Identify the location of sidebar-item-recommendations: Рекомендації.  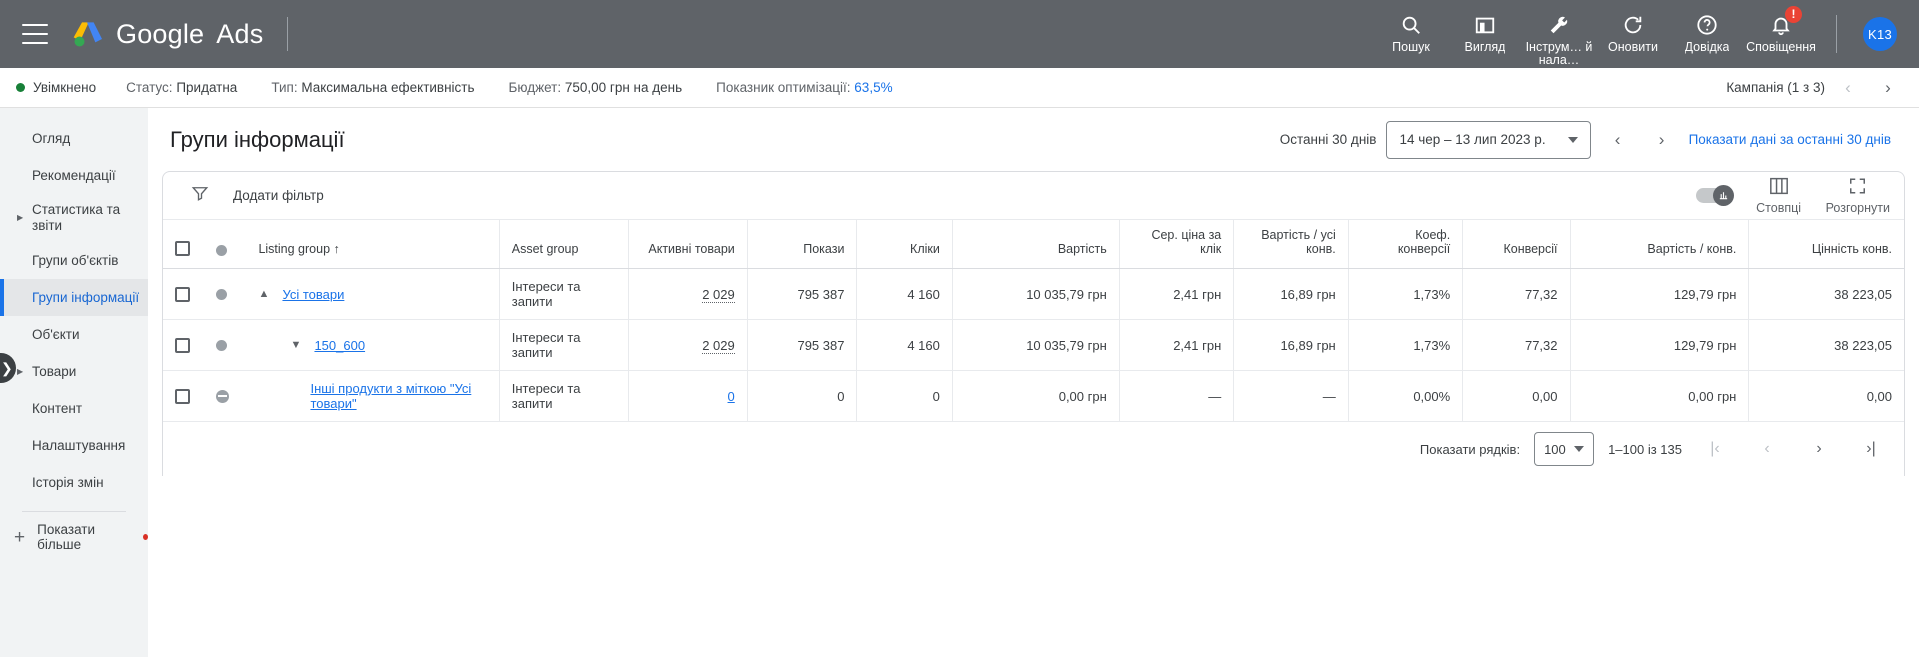
(74, 175).